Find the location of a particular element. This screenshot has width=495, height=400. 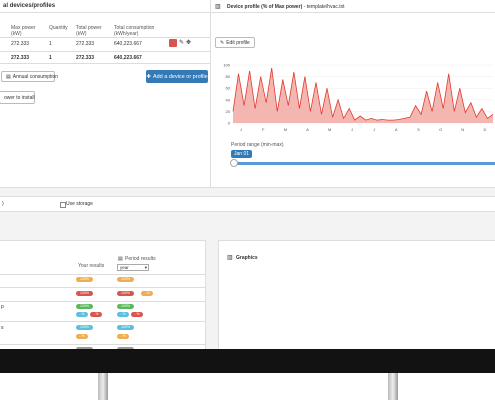

total-total-power: 272.333 is located at coordinates (85, 58).